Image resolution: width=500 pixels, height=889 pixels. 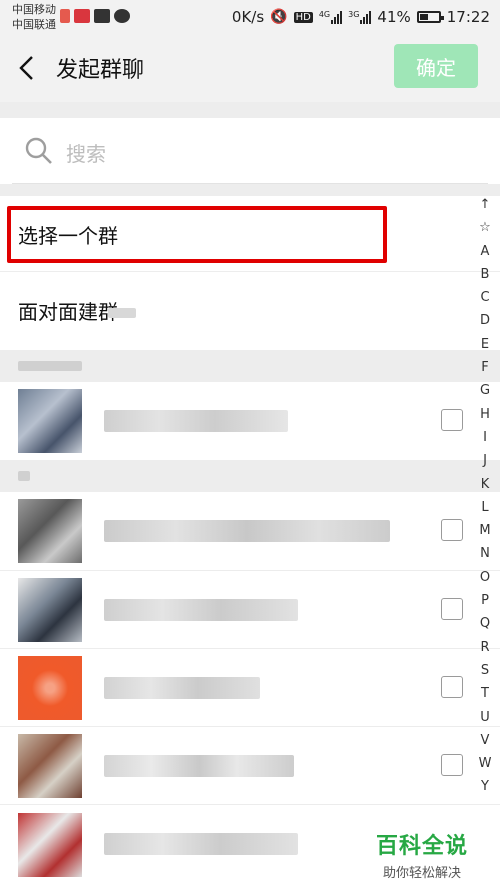 What do you see at coordinates (422, 846) in the screenshot?
I see `watermark-title: 百科全说` at bounding box center [422, 846].